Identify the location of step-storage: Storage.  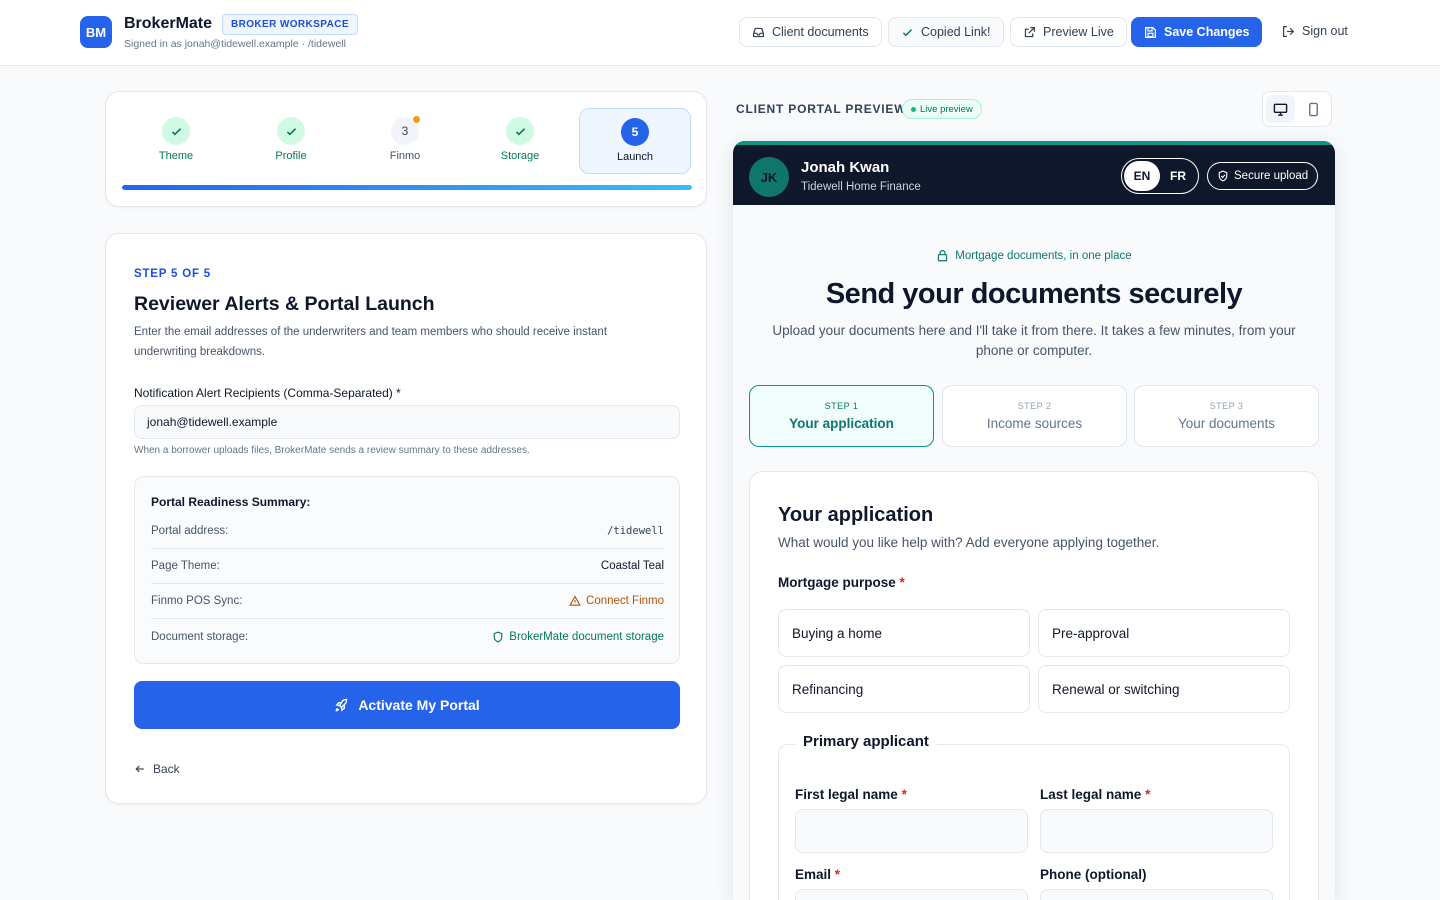
(520, 141).